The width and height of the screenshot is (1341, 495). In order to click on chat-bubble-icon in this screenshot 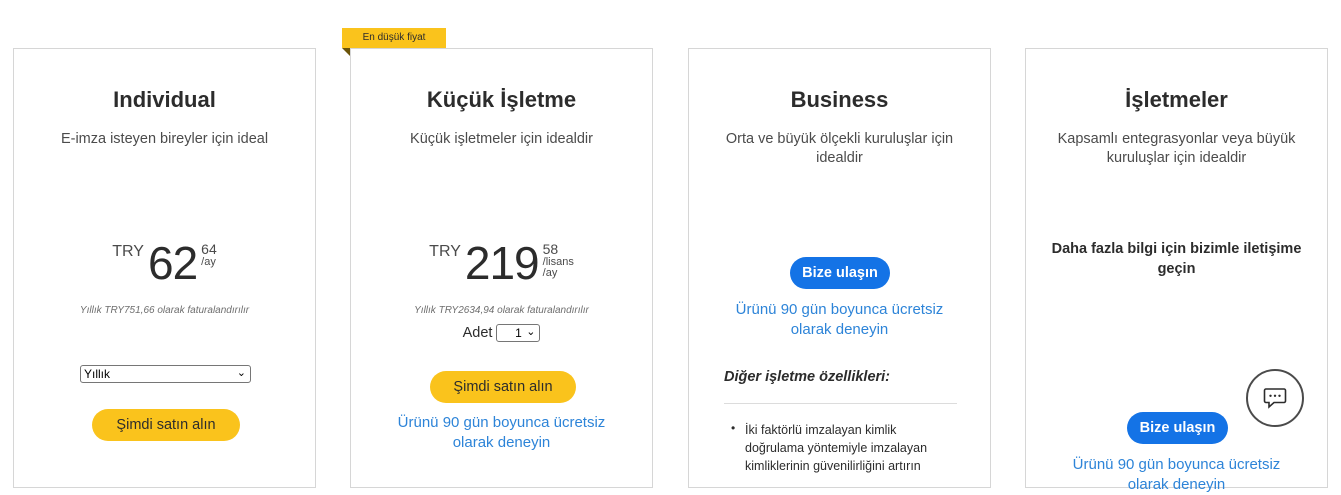, I will do `click(1275, 398)`.